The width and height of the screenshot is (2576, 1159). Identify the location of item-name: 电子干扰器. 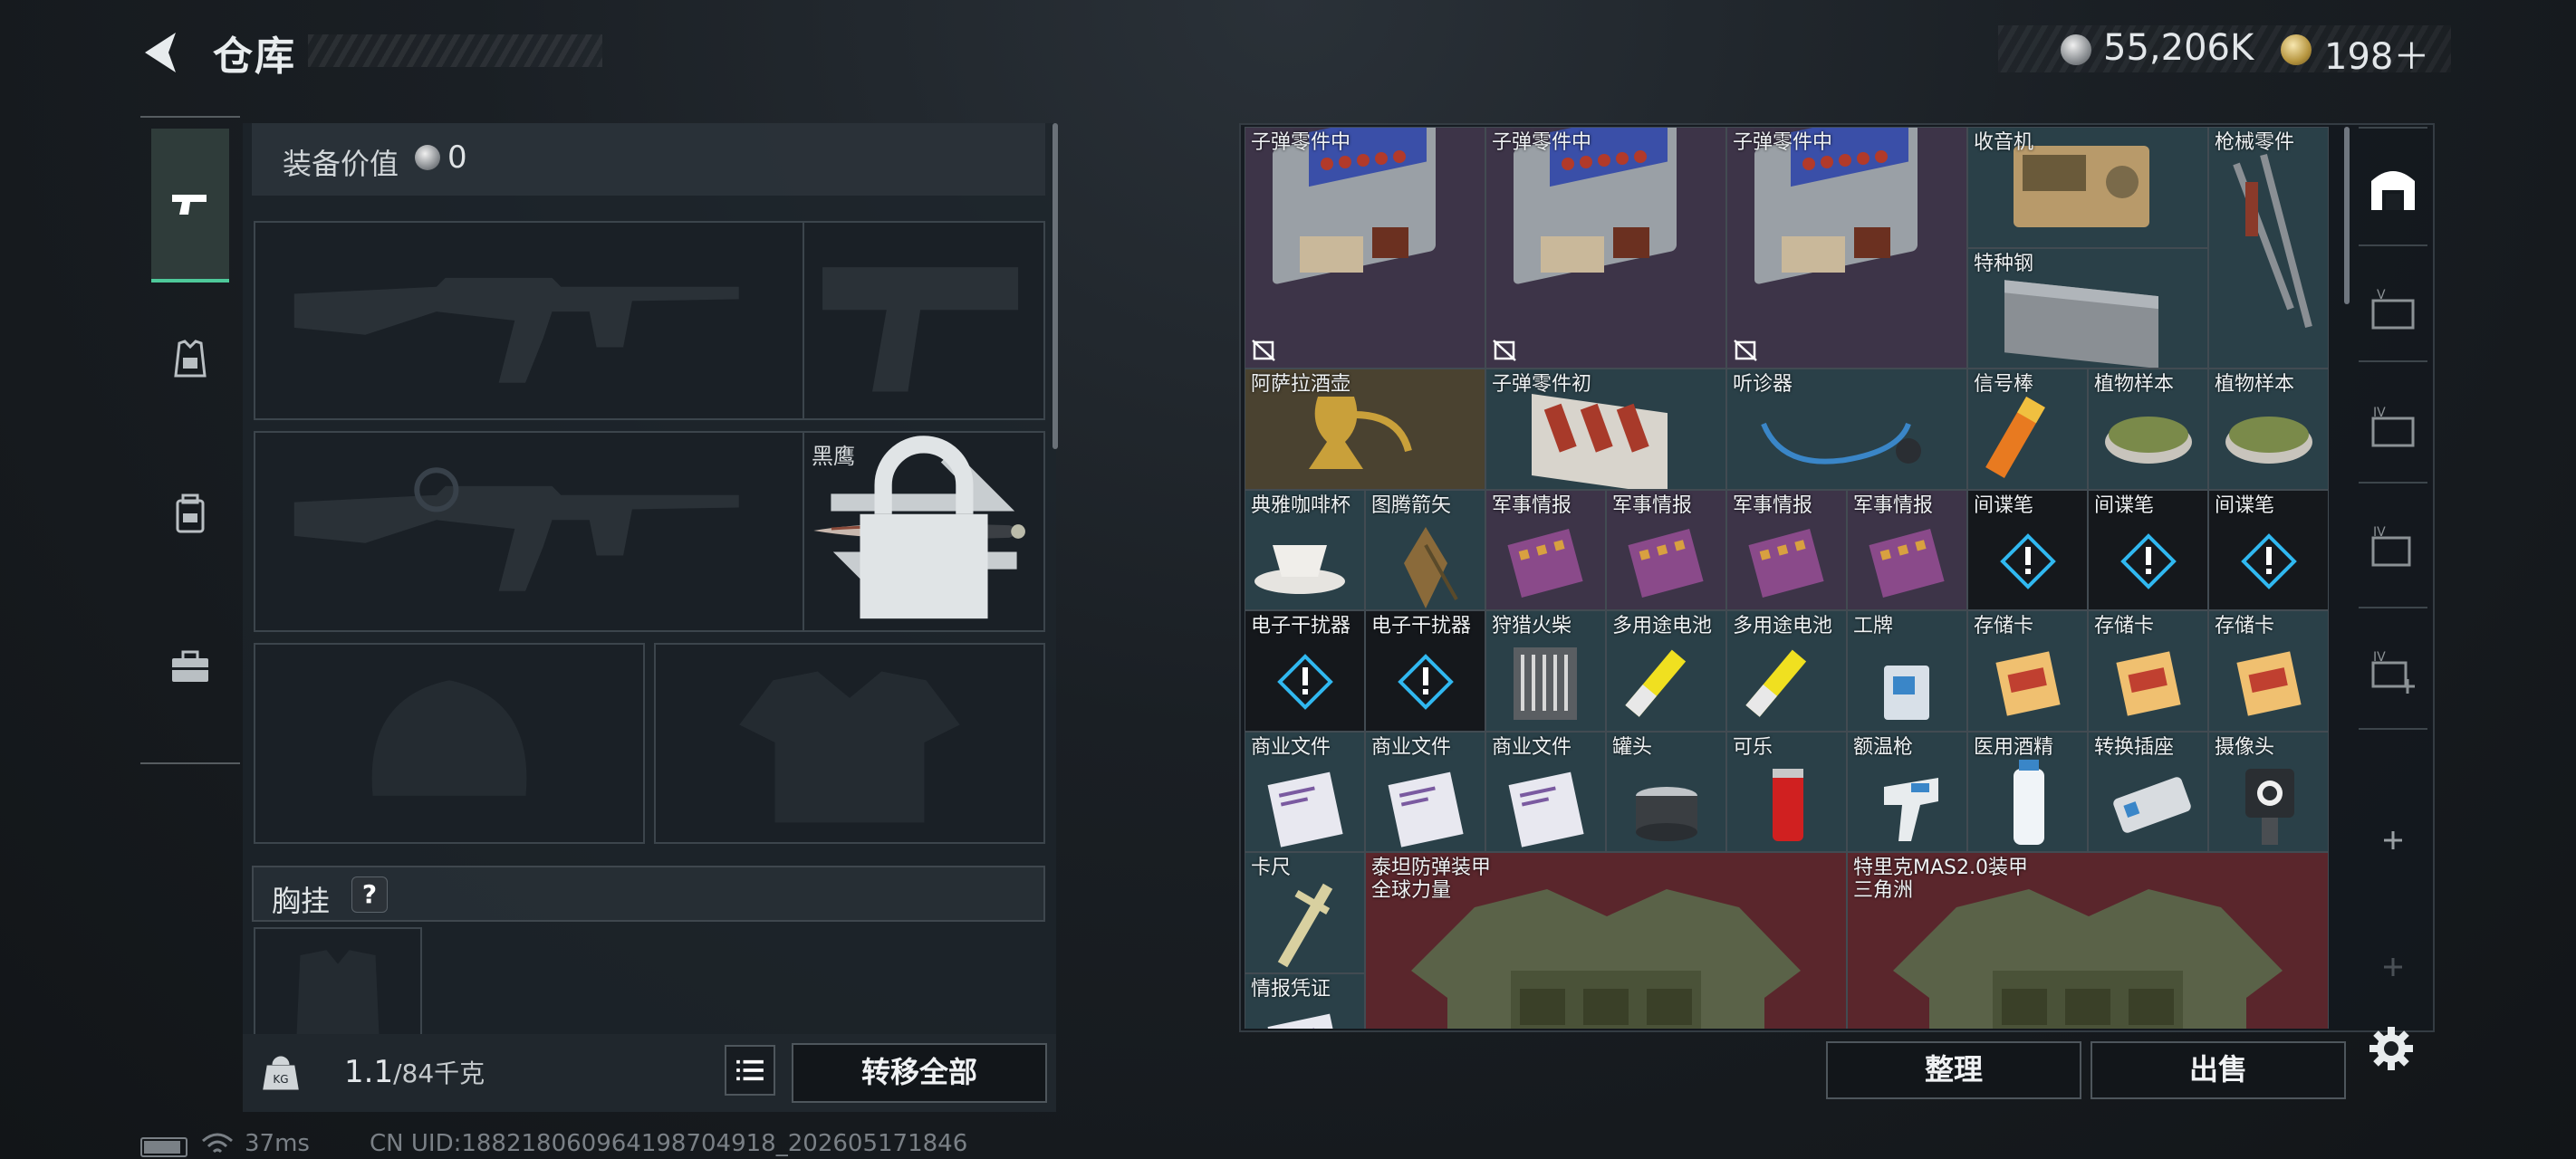
(1301, 626).